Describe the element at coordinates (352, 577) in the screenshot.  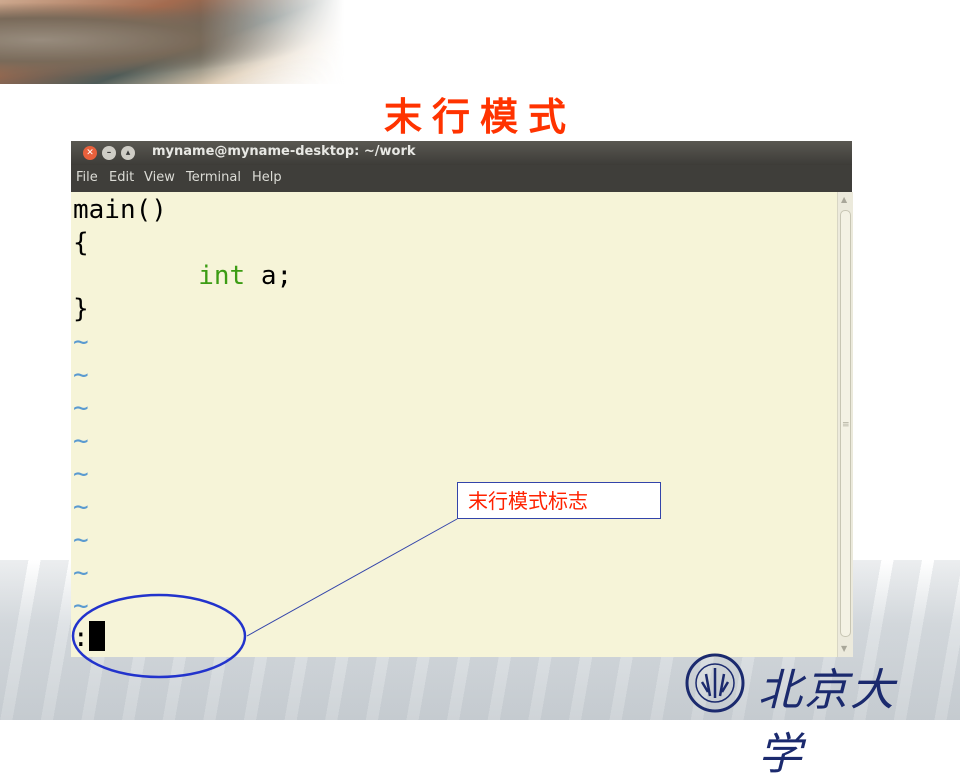
I see `callout-connector-line` at that location.